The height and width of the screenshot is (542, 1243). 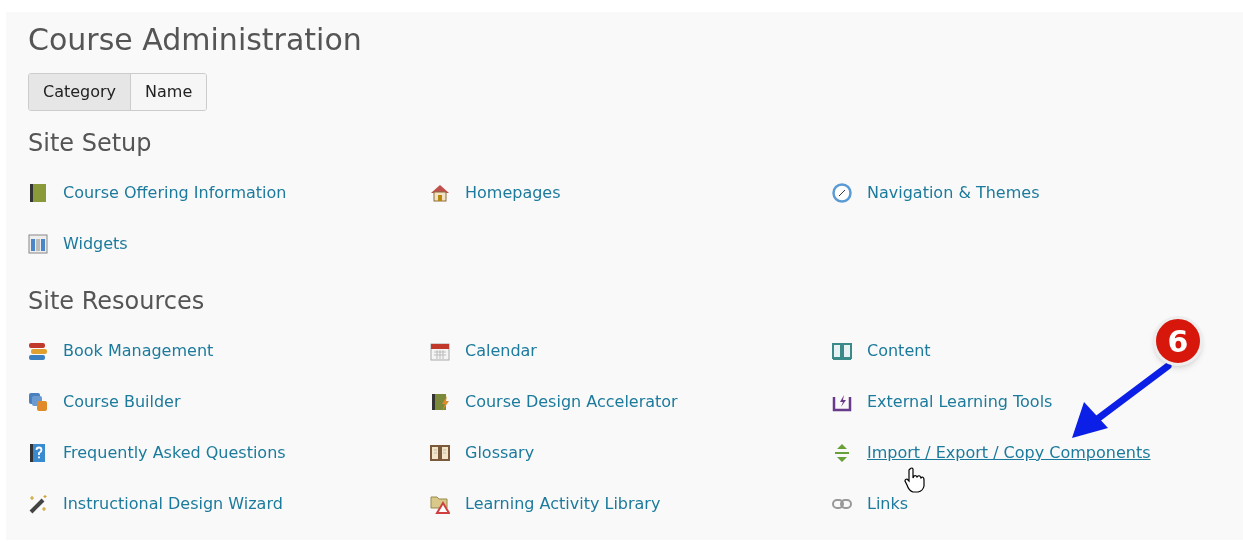 I want to click on step-badge: 6, so click(x=1178, y=341).